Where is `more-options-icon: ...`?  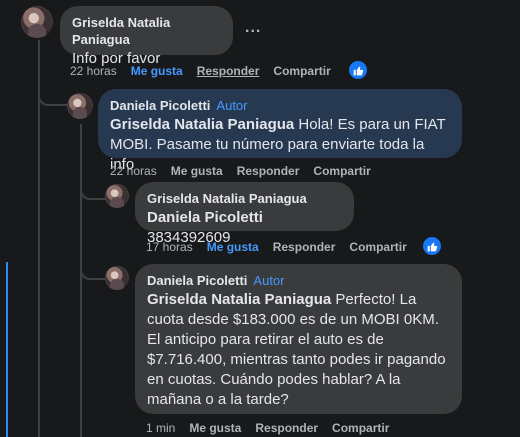 more-options-icon: ... is located at coordinates (253, 28).